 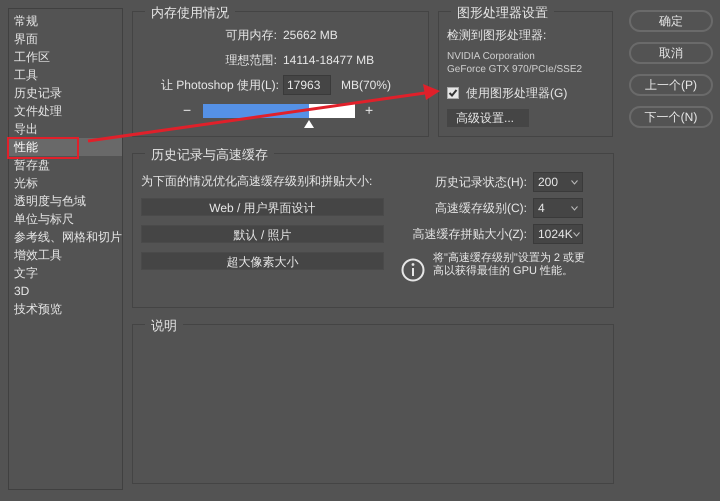 I want to click on dropdown-value: 1024K, so click(x=555, y=234).